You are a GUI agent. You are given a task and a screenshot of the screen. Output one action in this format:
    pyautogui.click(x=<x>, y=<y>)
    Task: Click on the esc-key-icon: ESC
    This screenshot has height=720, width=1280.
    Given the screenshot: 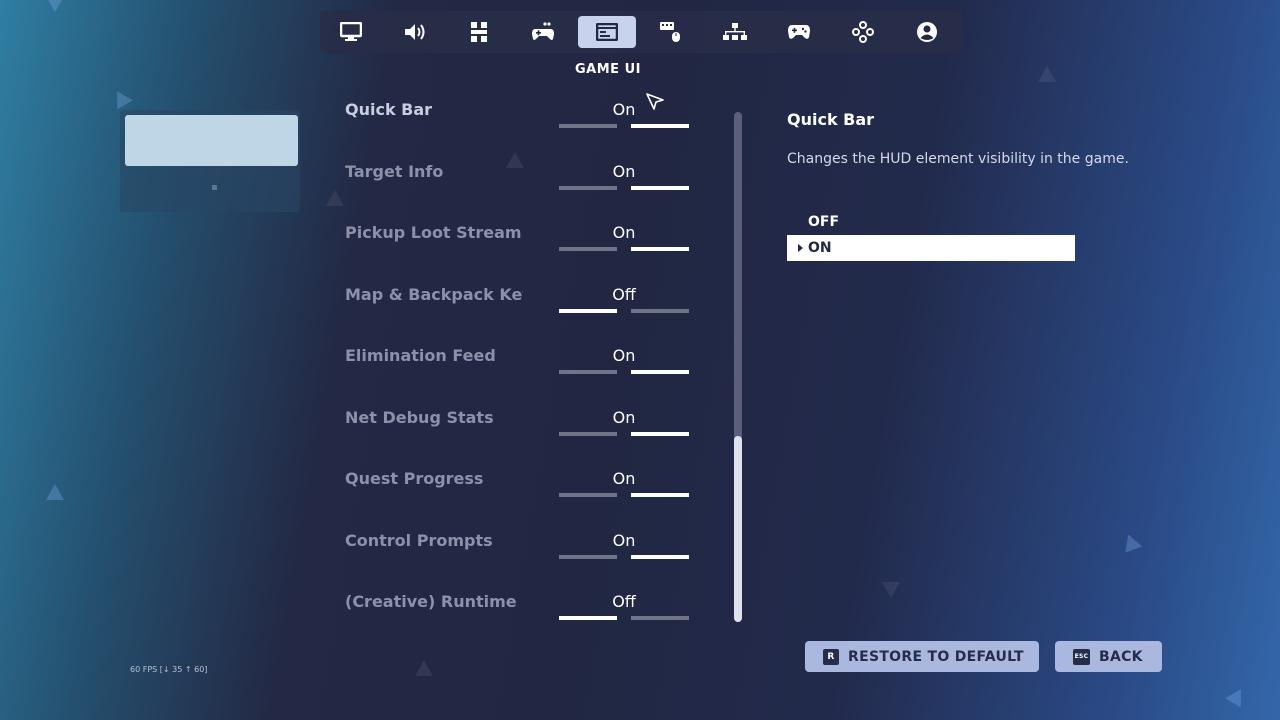 What is the action you would take?
    pyautogui.click(x=1081, y=656)
    